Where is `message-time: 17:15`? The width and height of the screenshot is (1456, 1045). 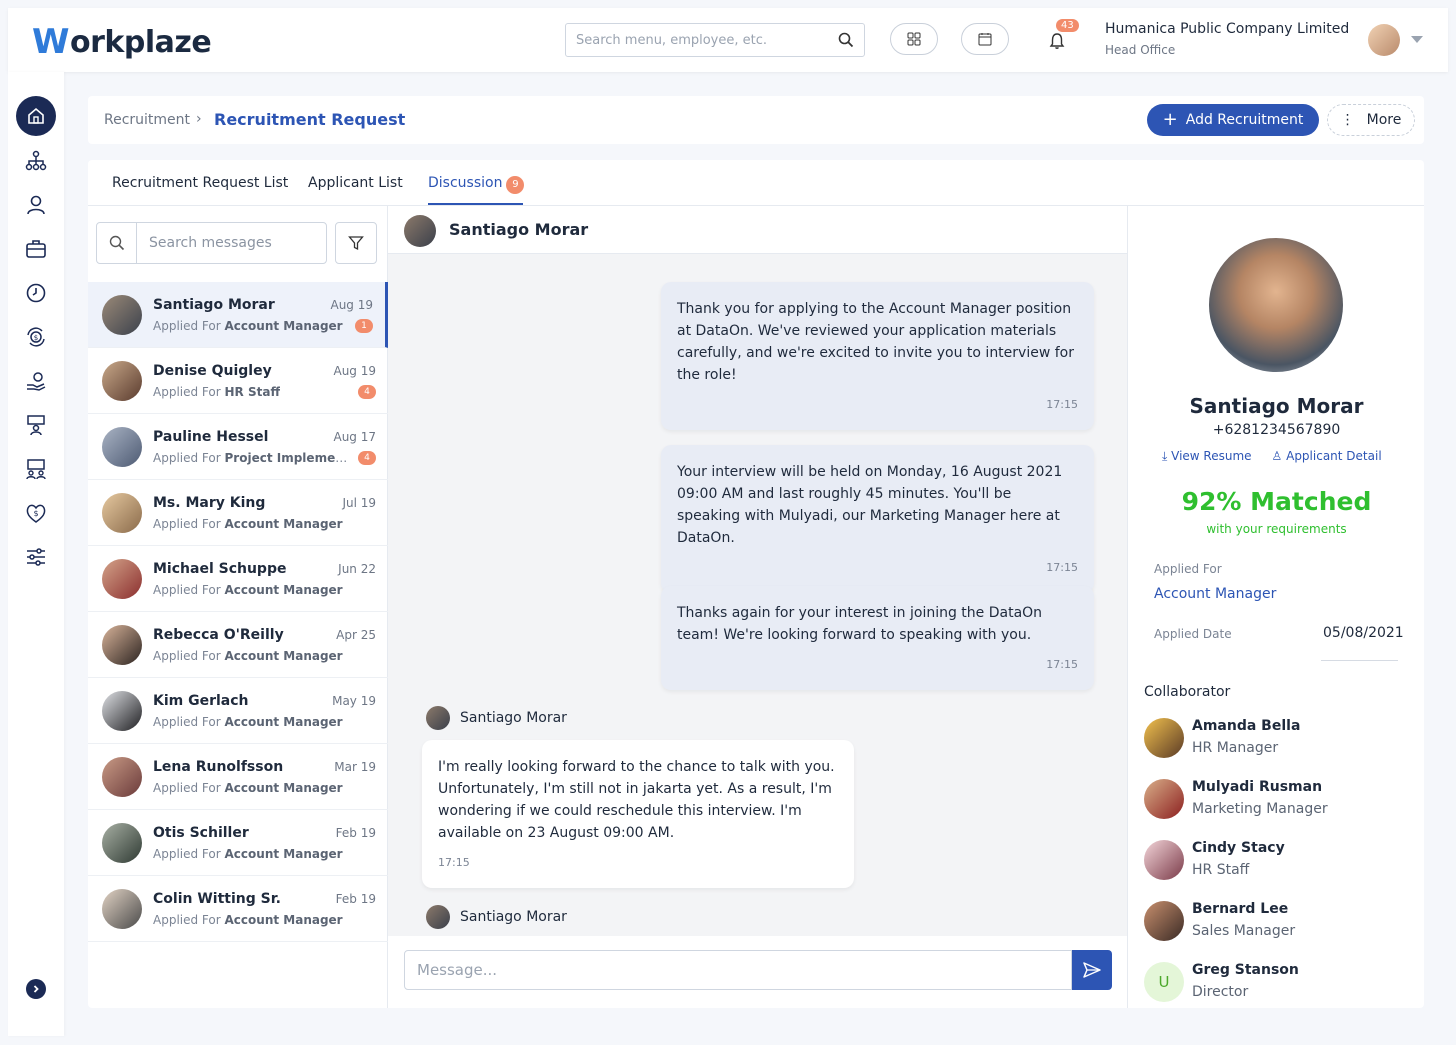 message-time: 17:15 is located at coordinates (1062, 404).